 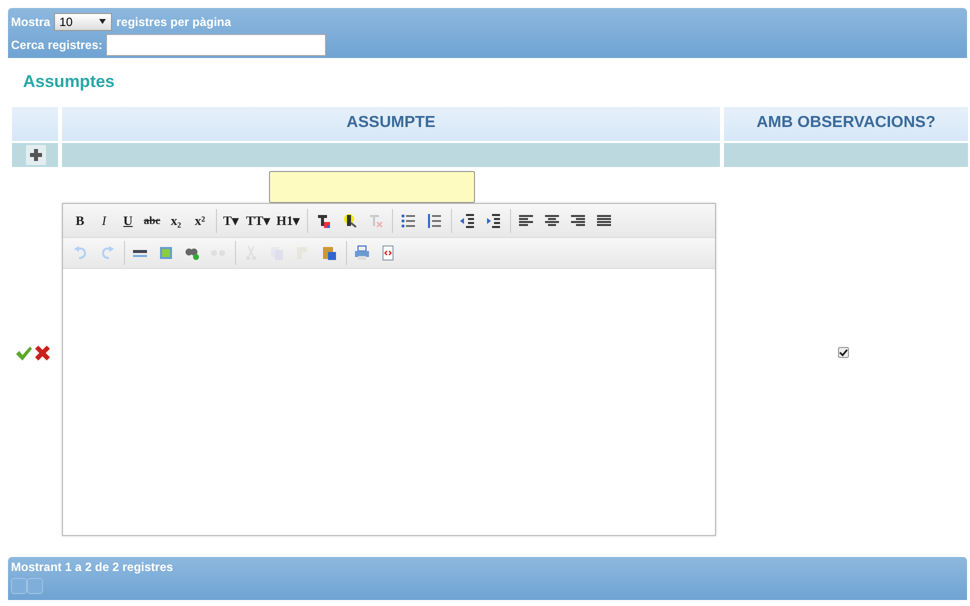 I want to click on show-label: Mostra, so click(x=30, y=21).